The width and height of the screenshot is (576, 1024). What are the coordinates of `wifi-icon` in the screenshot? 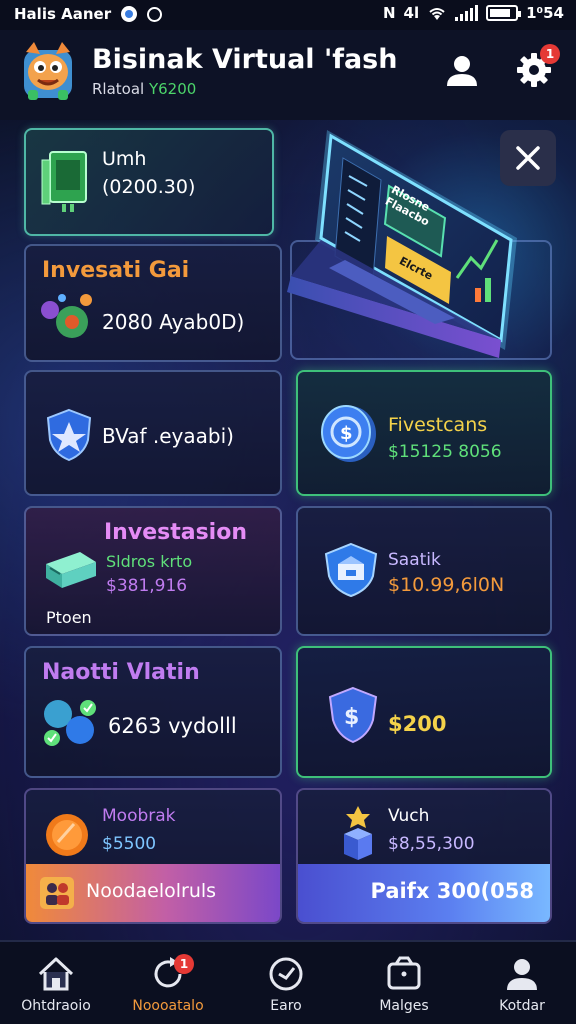 It's located at (437, 14).